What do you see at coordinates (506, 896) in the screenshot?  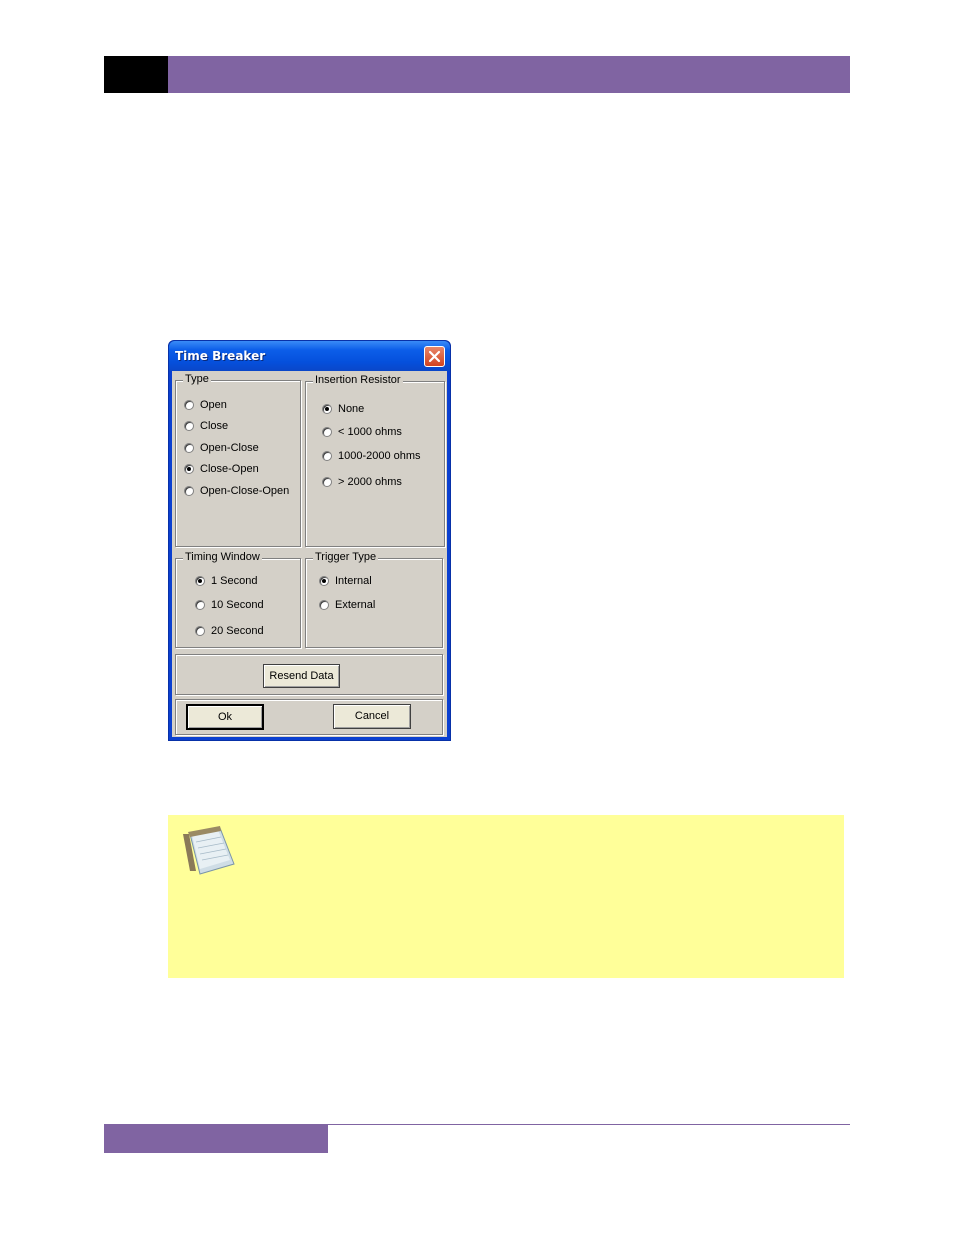 I see `note-box` at bounding box center [506, 896].